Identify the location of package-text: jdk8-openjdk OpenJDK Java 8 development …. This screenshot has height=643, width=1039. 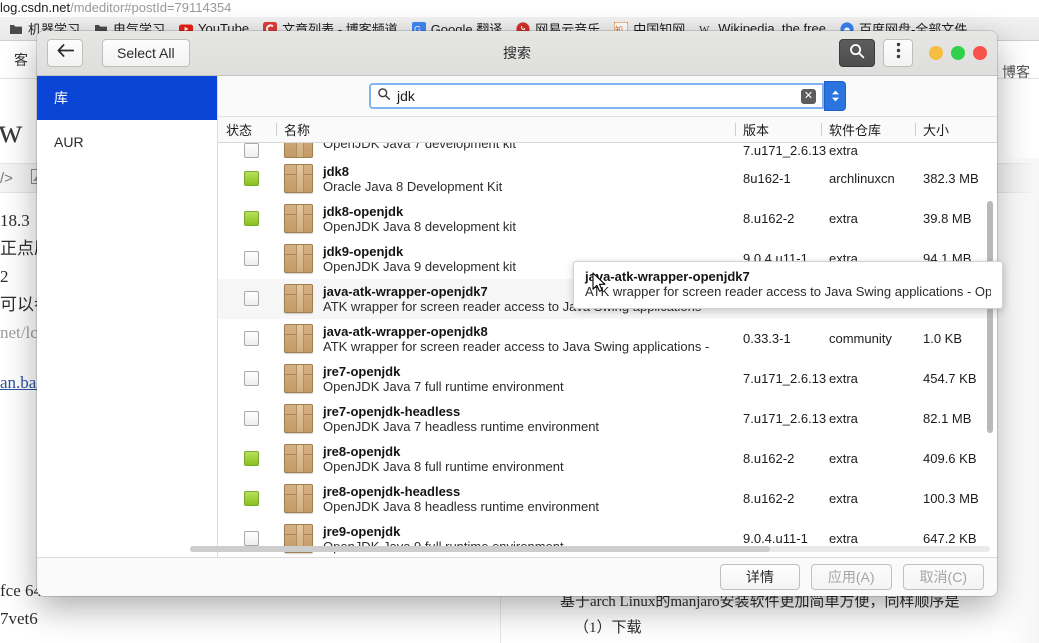
(419, 219).